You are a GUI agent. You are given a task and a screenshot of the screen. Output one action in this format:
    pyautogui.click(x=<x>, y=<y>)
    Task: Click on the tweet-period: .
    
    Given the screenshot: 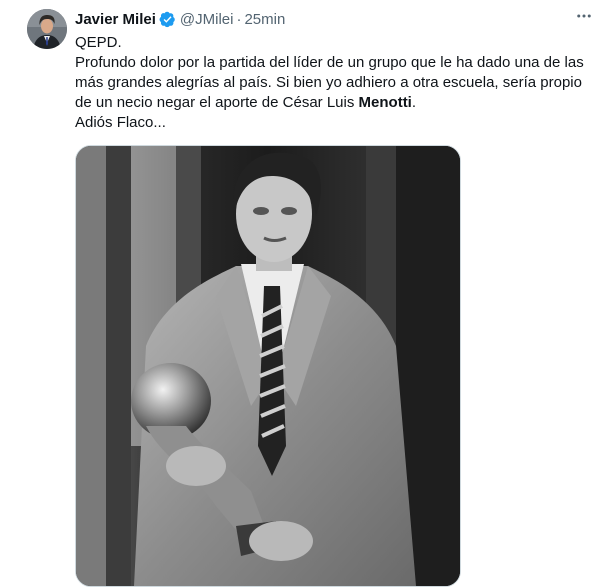 What is the action you would take?
    pyautogui.click(x=414, y=102)
    